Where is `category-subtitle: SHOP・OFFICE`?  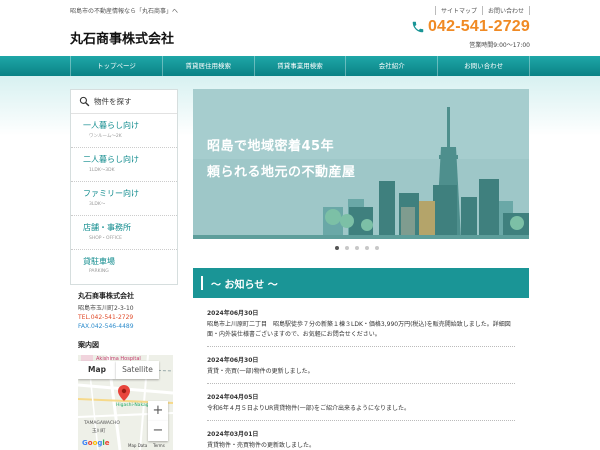 category-subtitle: SHOP・OFFICE is located at coordinates (106, 238).